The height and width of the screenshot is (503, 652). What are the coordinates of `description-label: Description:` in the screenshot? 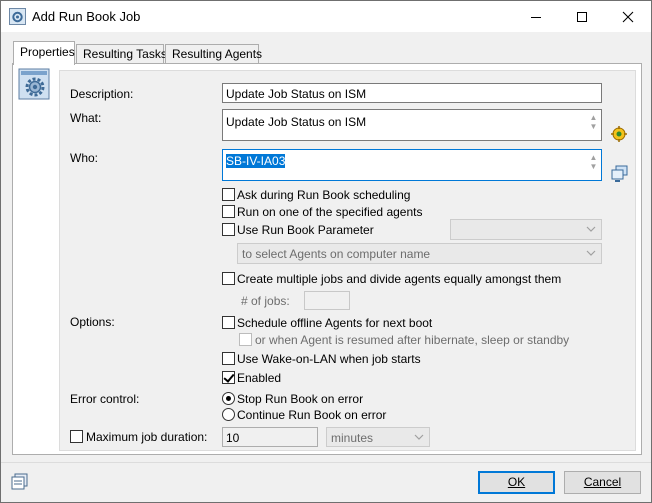 It's located at (102, 94).